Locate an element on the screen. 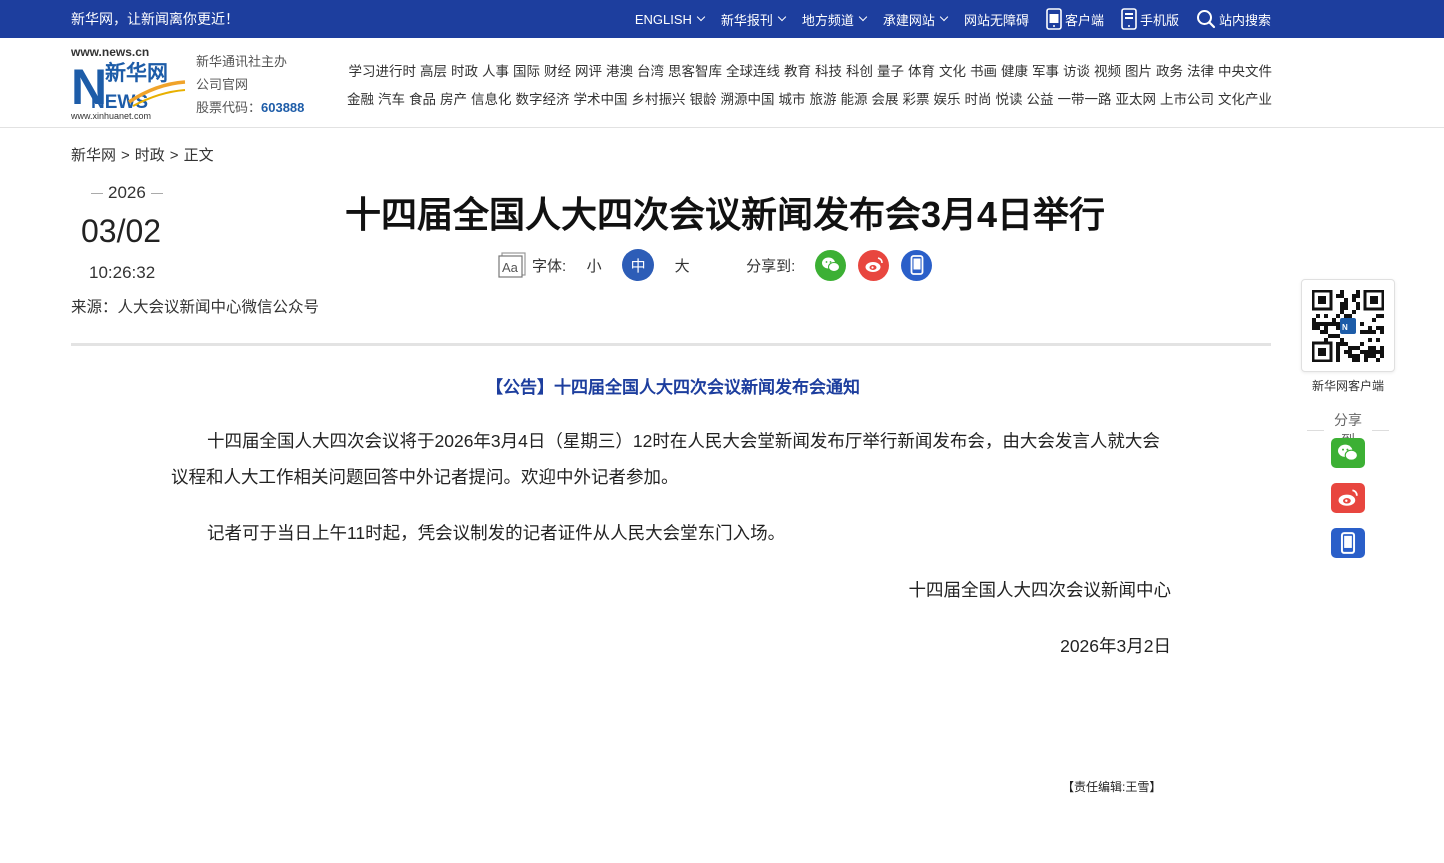 This screenshot has width=1444, height=863. channel-link: 会展 is located at coordinates (885, 100).